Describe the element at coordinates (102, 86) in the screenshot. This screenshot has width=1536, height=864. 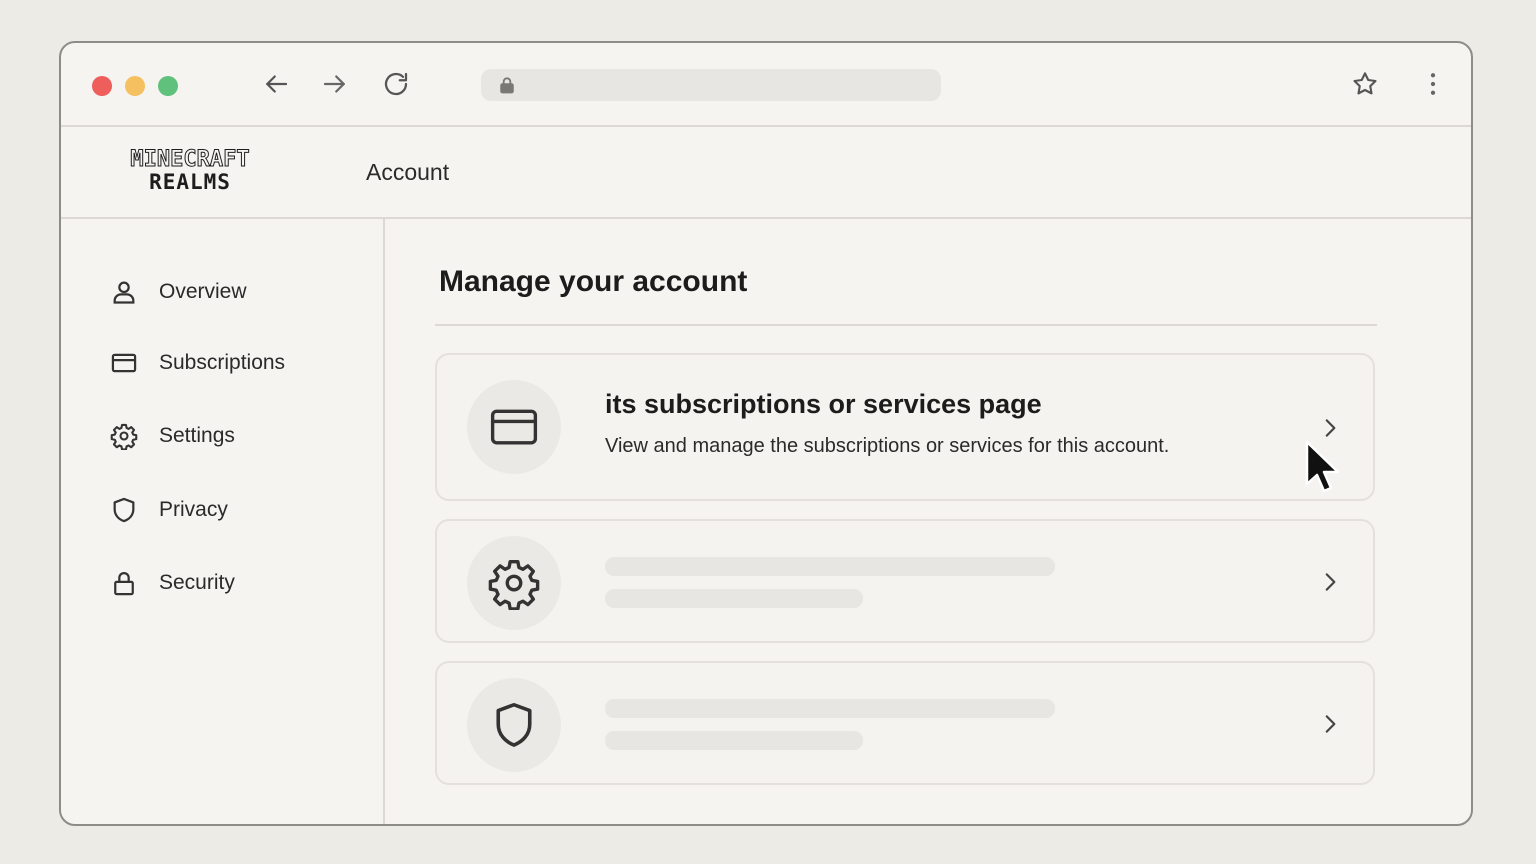
I see `close-window-button` at that location.